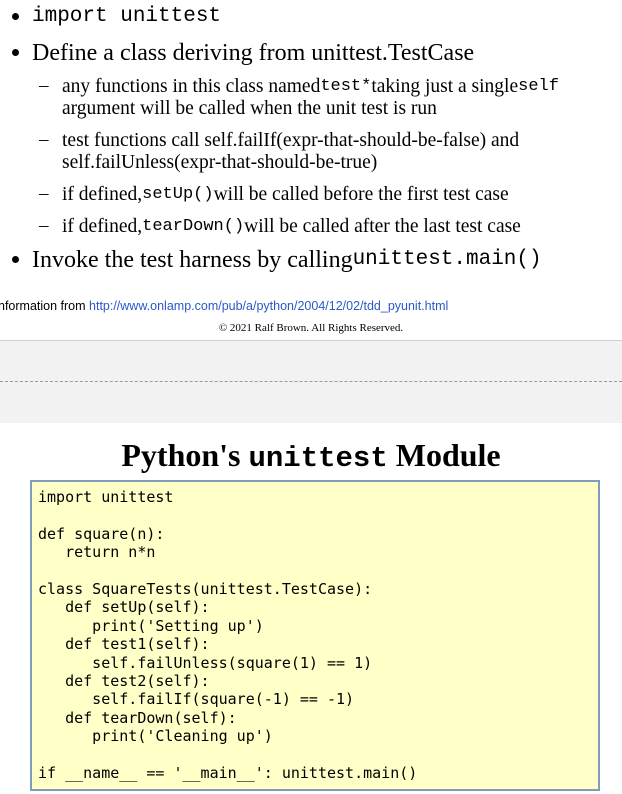 This screenshot has height=794, width=622. Describe the element at coordinates (311, 328) in the screenshot. I see `copyright: © 2021 Ralf Brown. All Rights Reserved.` at that location.